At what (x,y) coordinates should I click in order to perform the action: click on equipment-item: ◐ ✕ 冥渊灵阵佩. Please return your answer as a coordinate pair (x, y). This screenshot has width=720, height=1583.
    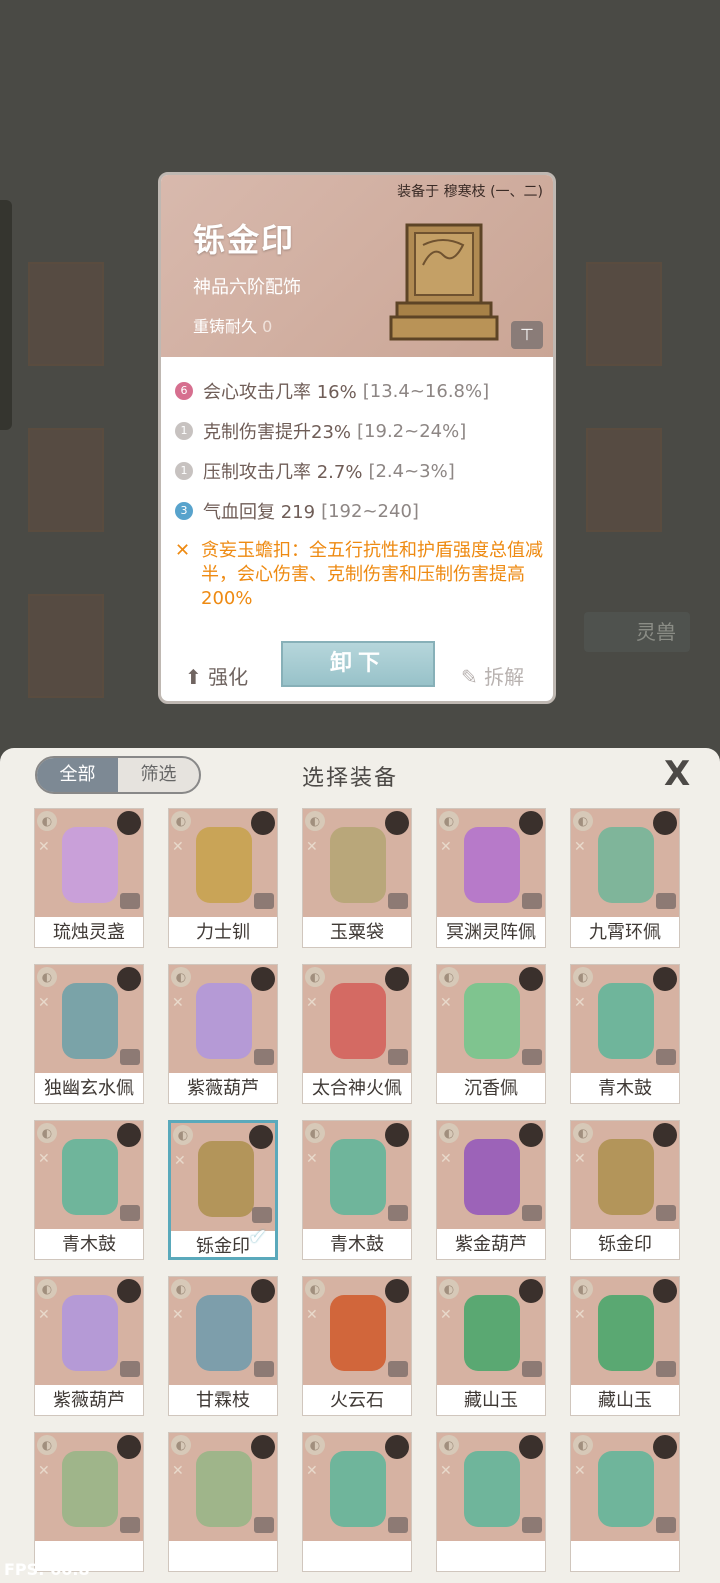
    Looking at the image, I should click on (491, 878).